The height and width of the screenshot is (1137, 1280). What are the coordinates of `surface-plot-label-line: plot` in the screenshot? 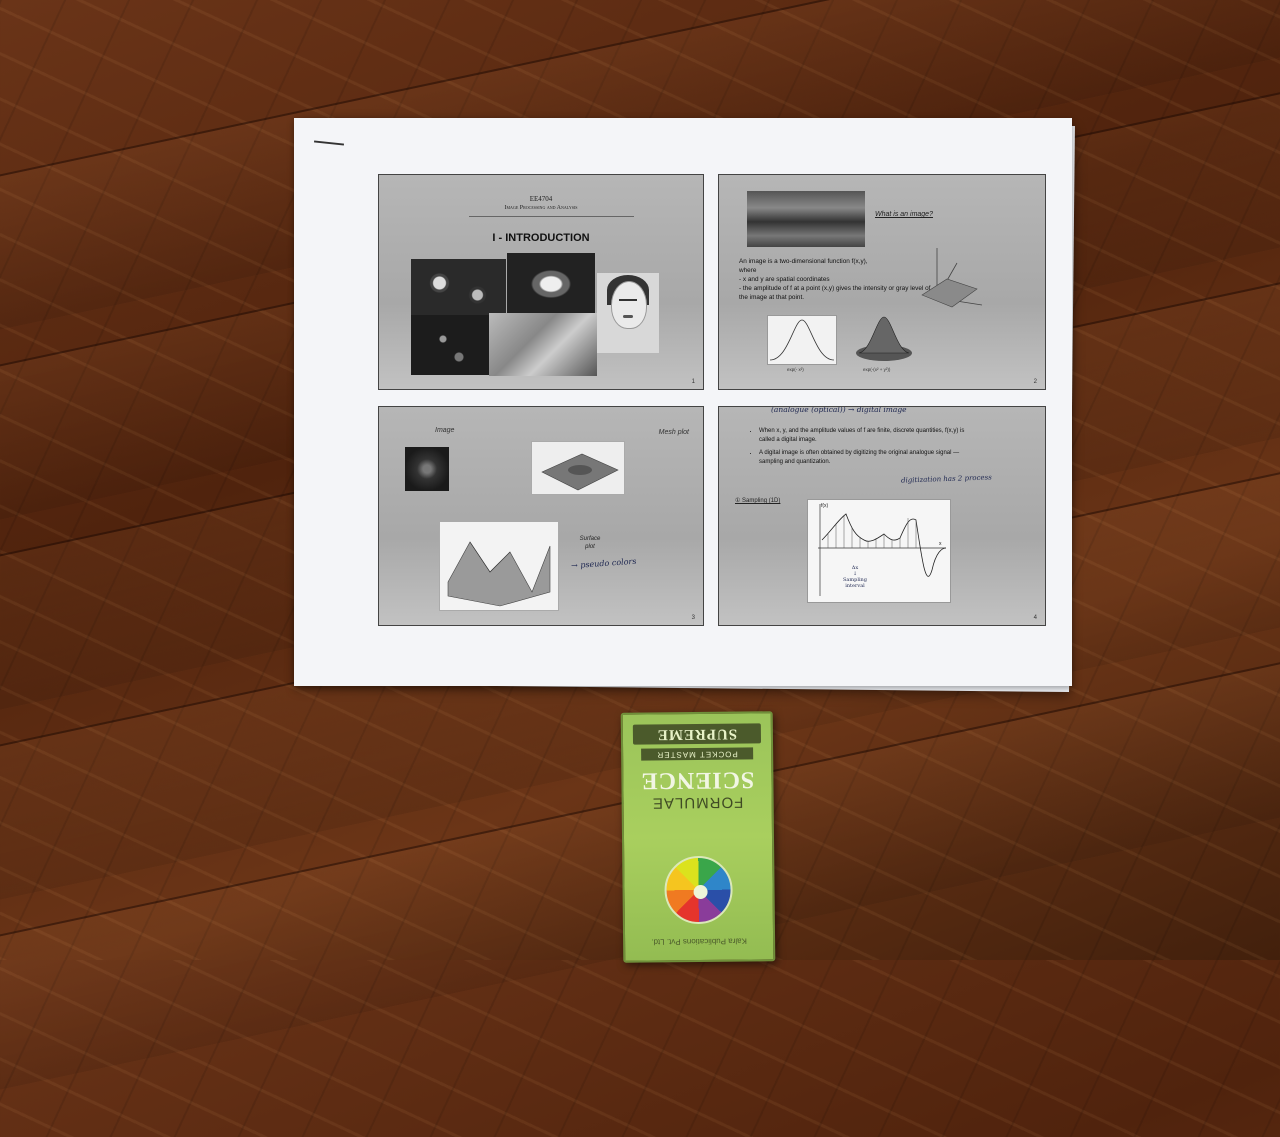 It's located at (590, 547).